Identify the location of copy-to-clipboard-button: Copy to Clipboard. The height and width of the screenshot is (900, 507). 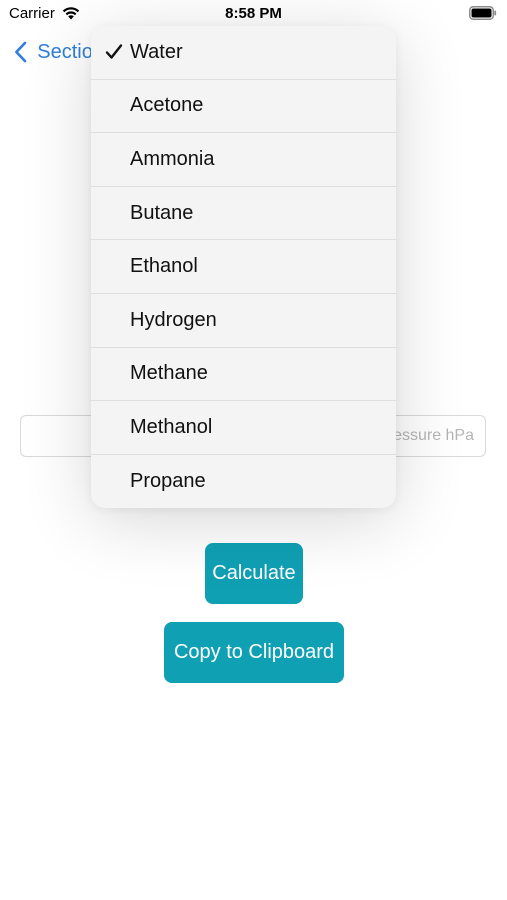
(254, 652).